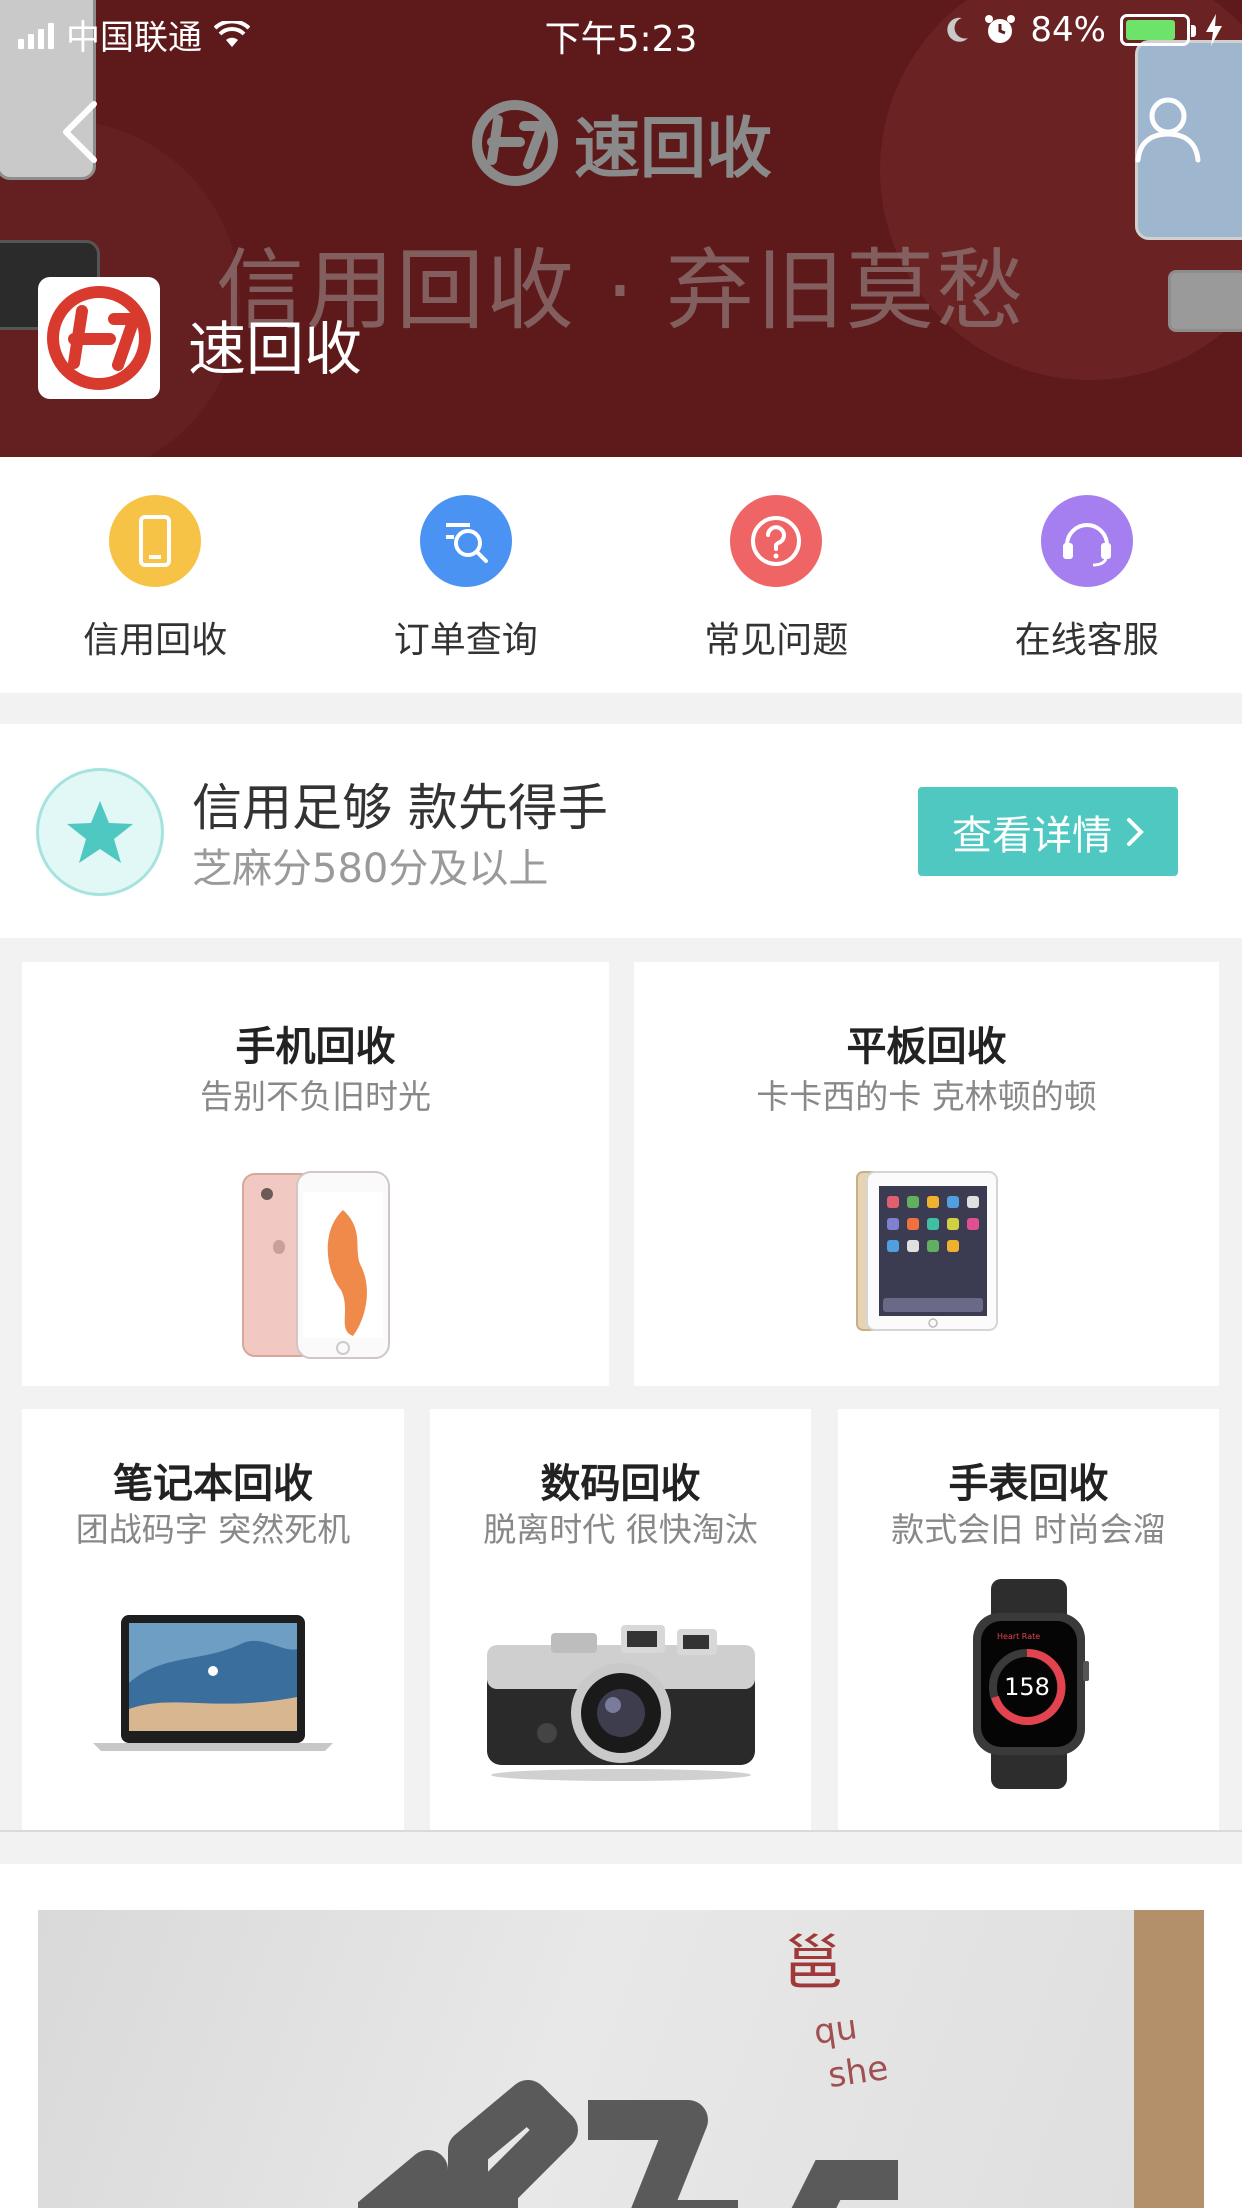 This screenshot has width=1242, height=2208. I want to click on battery-percent: 84%, so click(1068, 30).